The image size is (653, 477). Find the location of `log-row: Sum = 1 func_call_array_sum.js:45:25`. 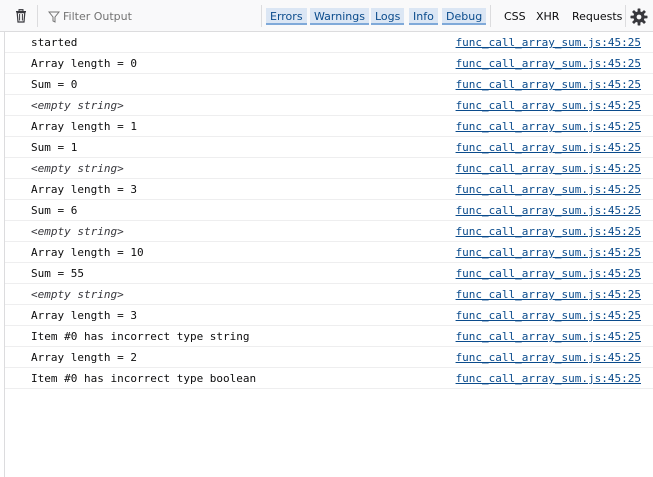

log-row: Sum = 1 func_call_array_sum.js:45:25 is located at coordinates (329, 147).